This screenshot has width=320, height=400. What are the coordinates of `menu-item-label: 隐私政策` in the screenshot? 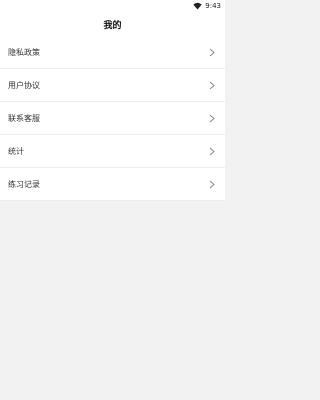 It's located at (24, 52).